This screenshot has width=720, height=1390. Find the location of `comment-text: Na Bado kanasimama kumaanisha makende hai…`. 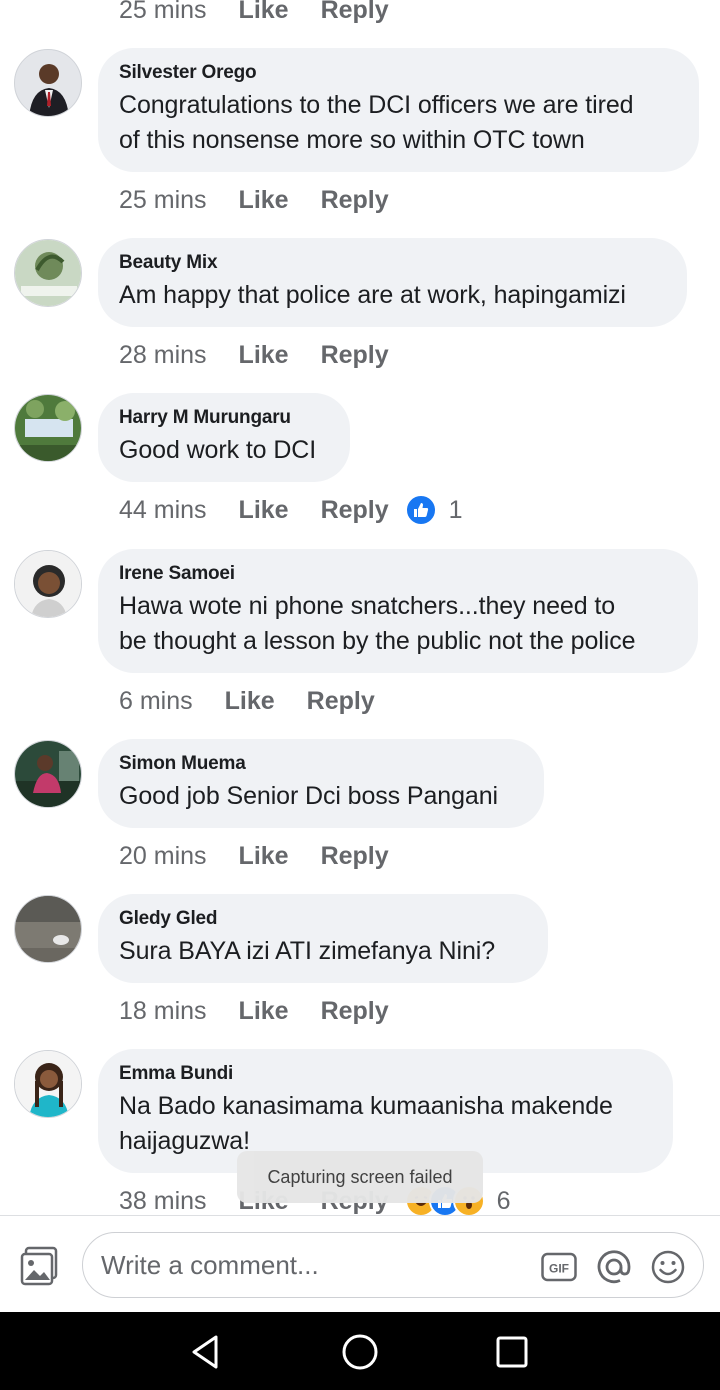

comment-text: Na Bado kanasimama kumaanisha makende hai… is located at coordinates (385, 1124).